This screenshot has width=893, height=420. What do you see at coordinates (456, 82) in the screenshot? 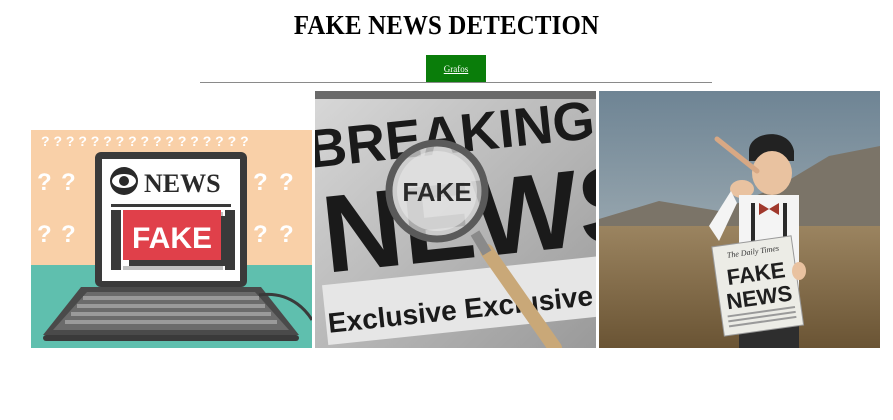
I see `header-divider` at bounding box center [456, 82].